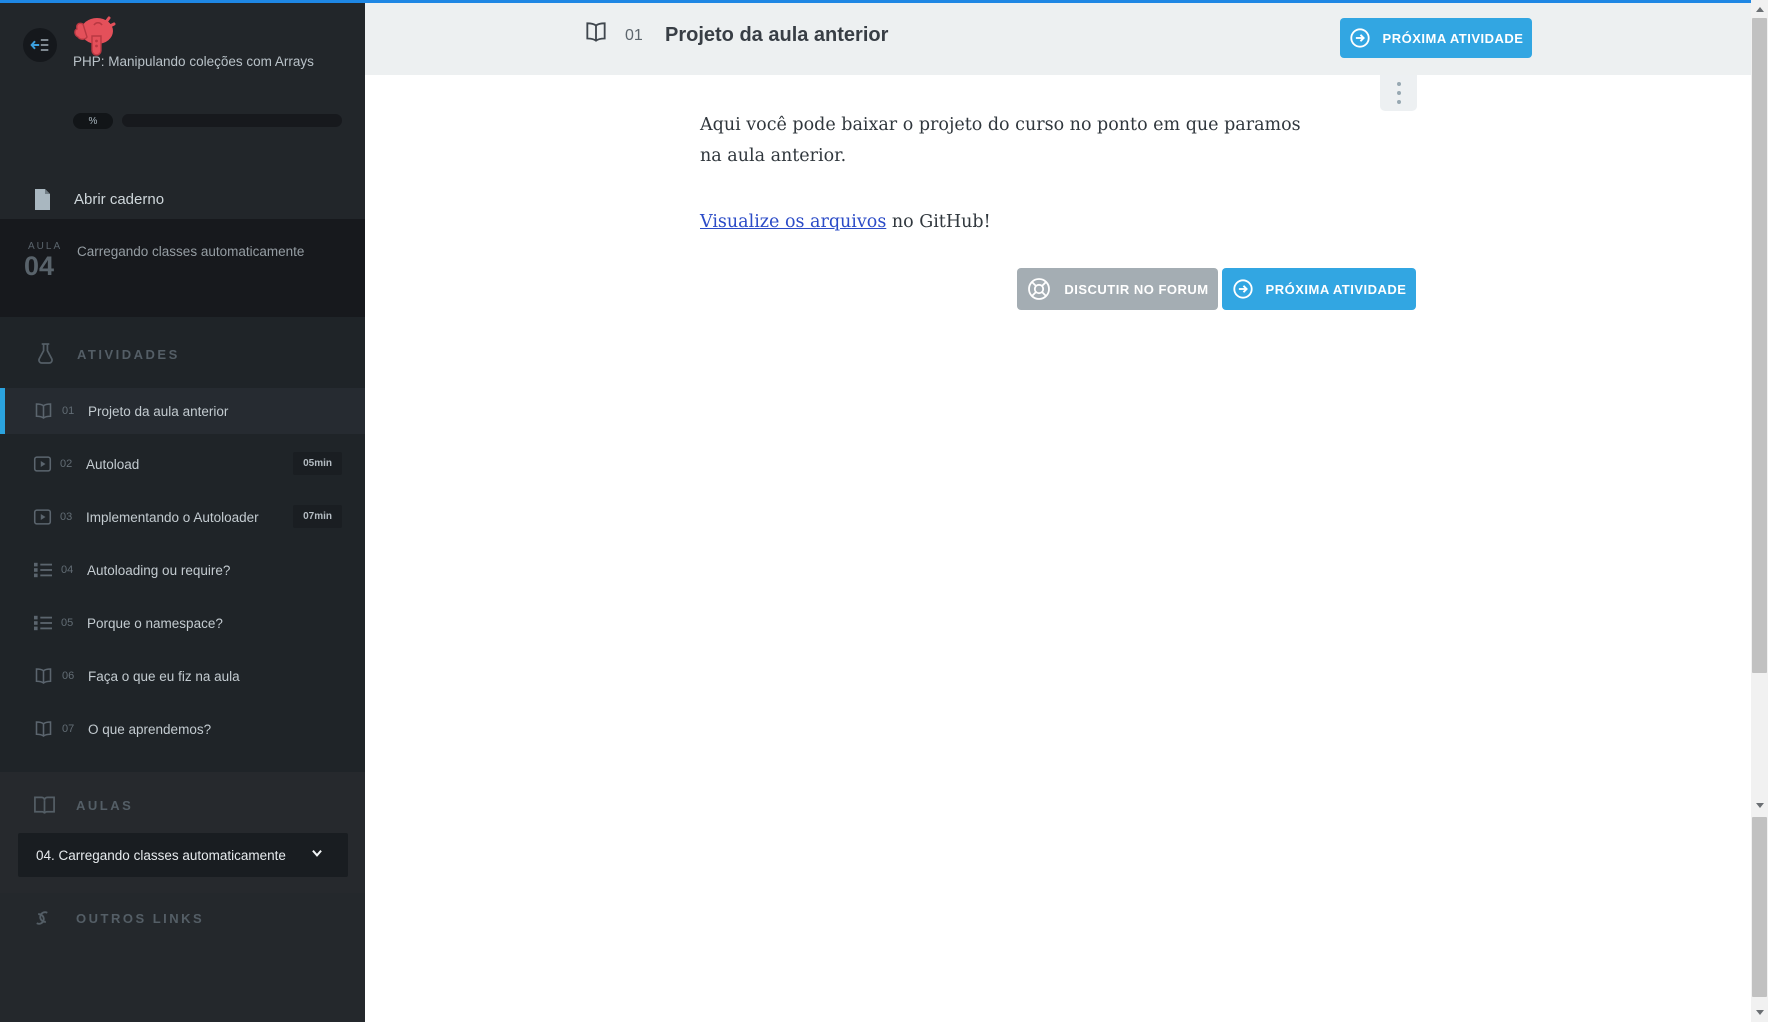  I want to click on activity-item-porque-o-namespace: 05 Porque o namespace?, so click(182, 623).